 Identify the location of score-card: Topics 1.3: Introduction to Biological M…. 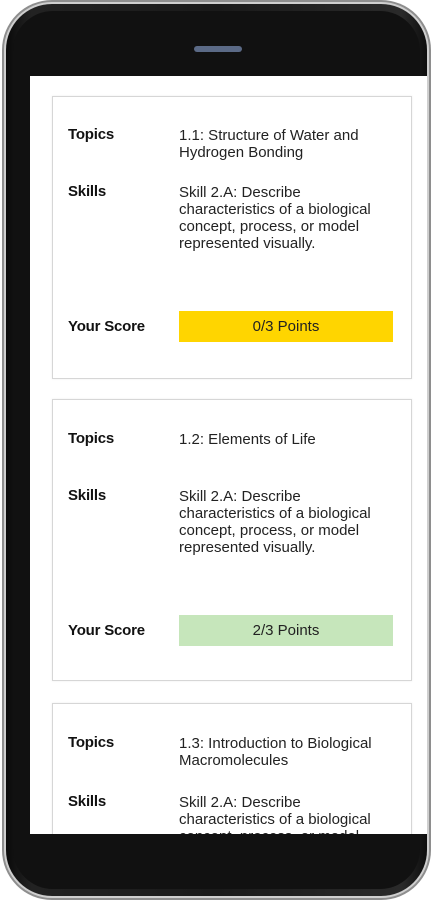
(232, 768).